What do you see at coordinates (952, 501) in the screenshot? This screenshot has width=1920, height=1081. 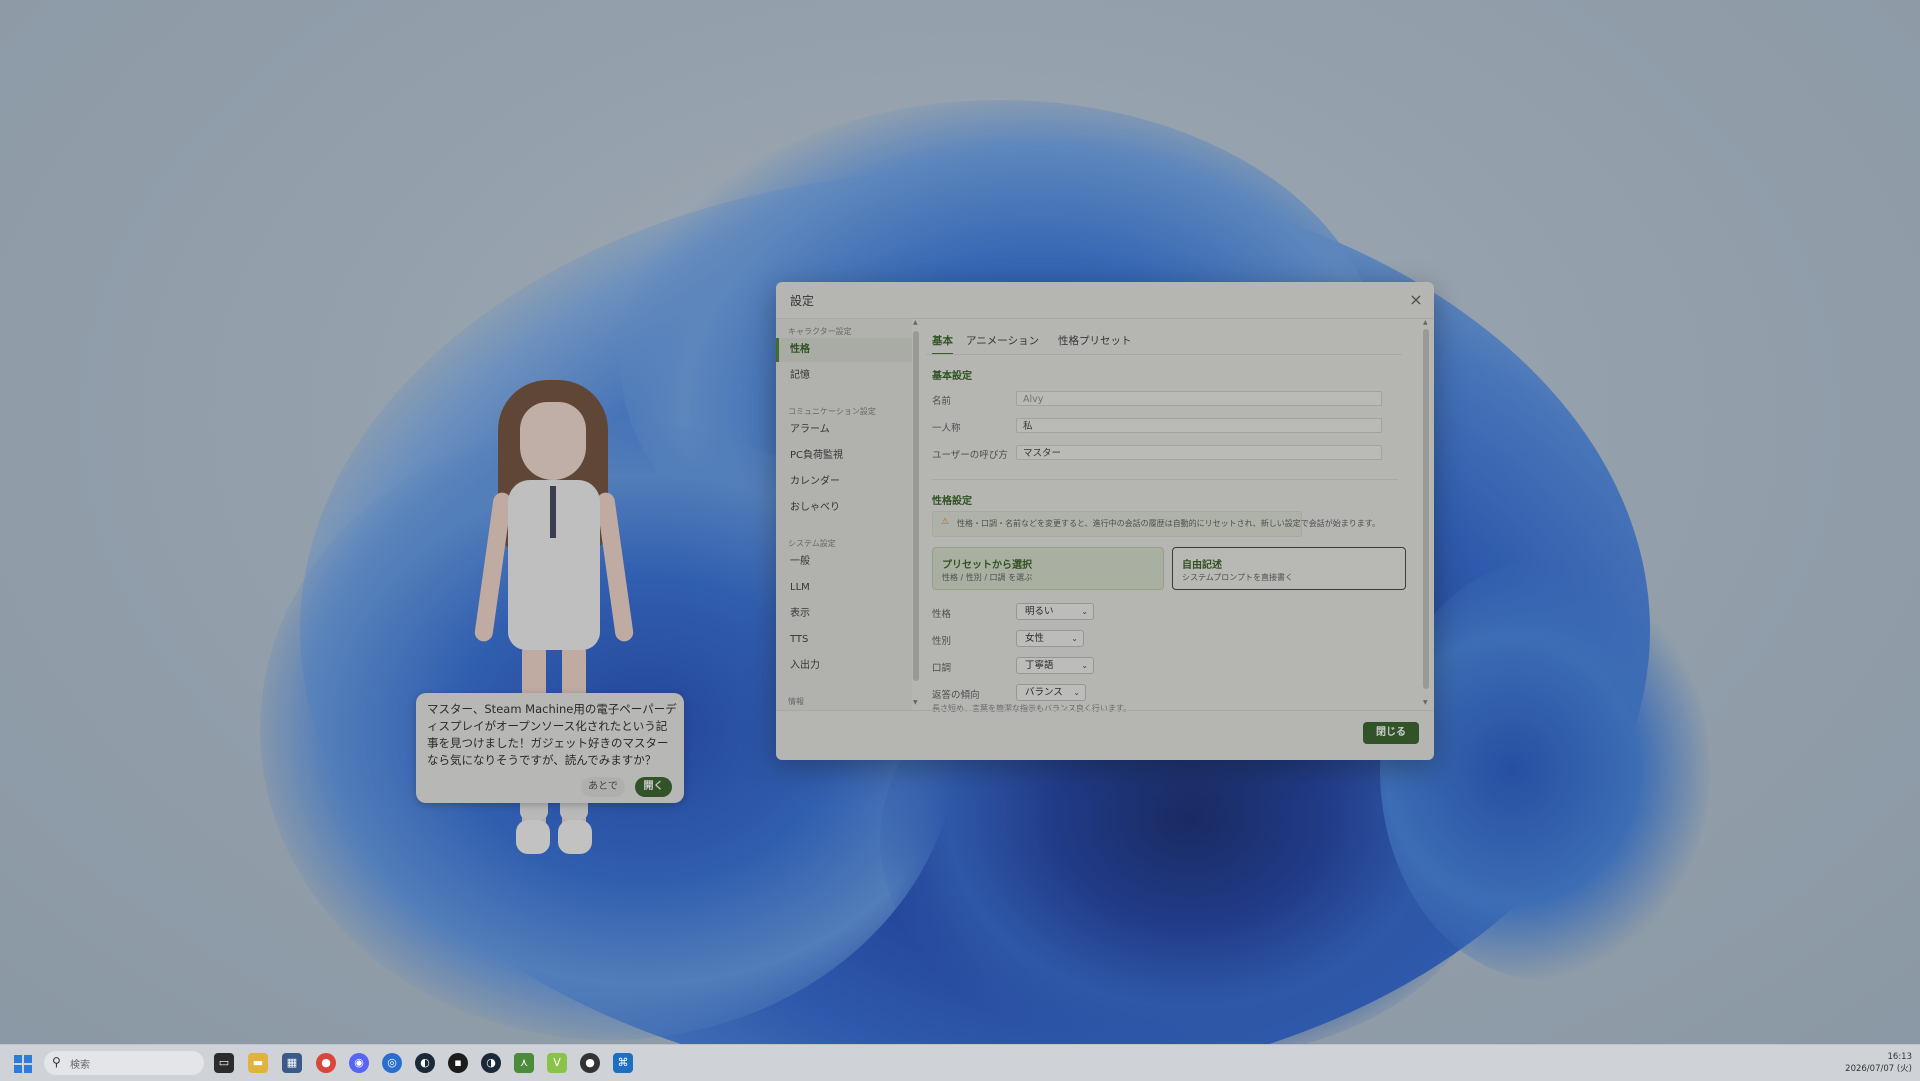 I see `personality-settings-title: 性格設定` at bounding box center [952, 501].